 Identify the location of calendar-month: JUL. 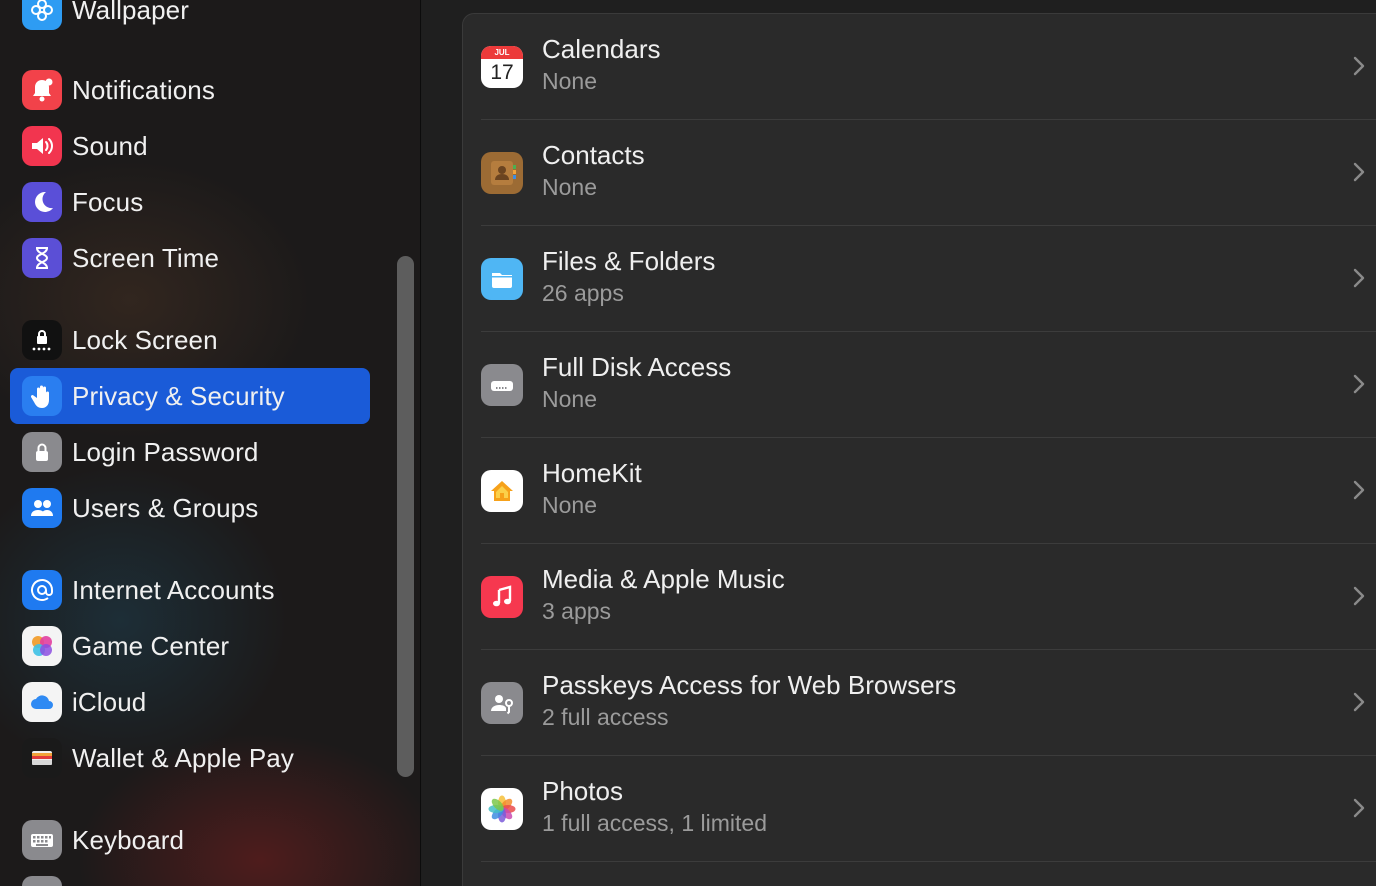
(502, 52).